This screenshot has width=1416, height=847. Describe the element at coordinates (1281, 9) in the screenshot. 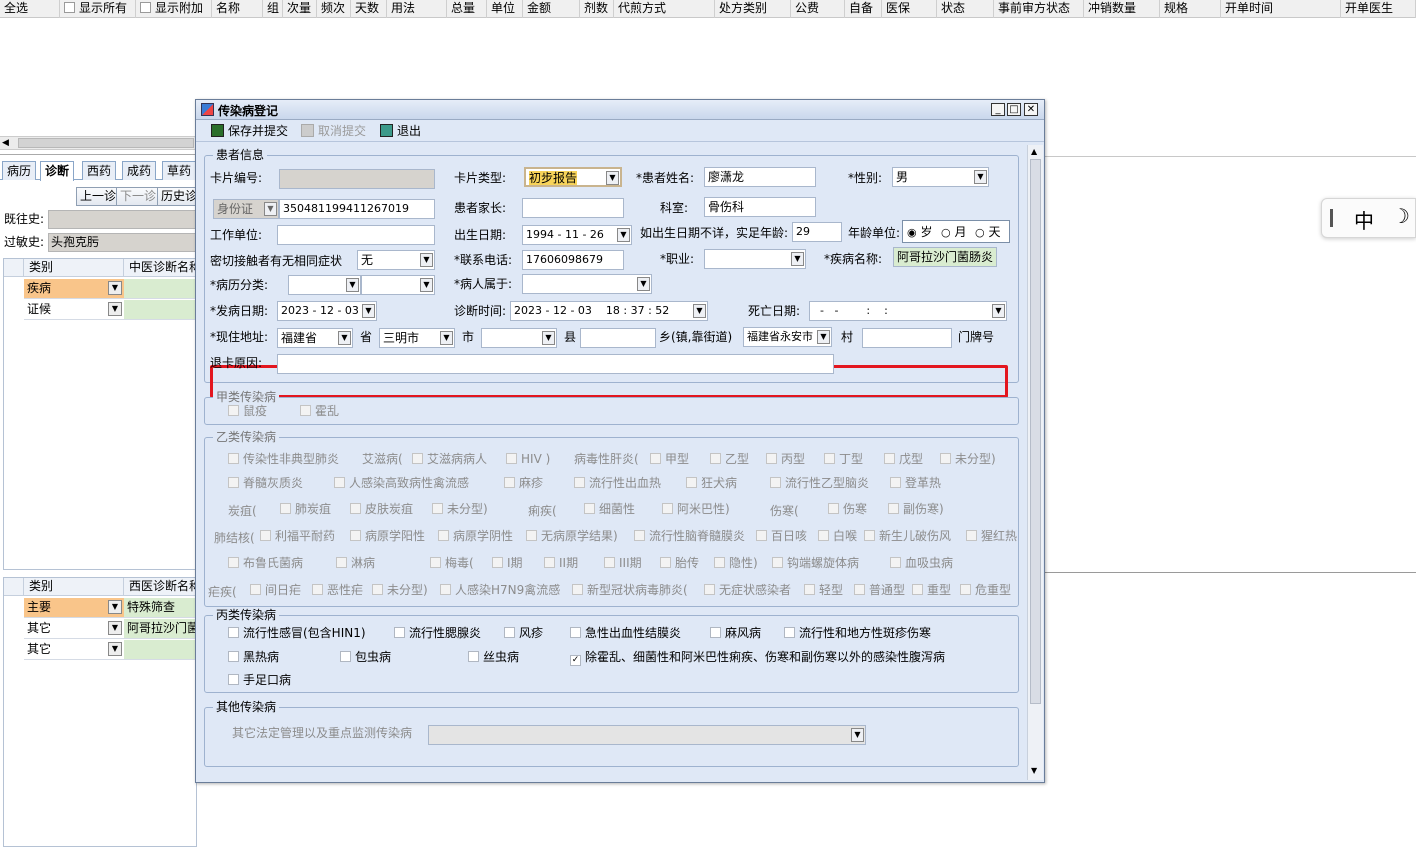

I see `col-time: 开单时间` at that location.